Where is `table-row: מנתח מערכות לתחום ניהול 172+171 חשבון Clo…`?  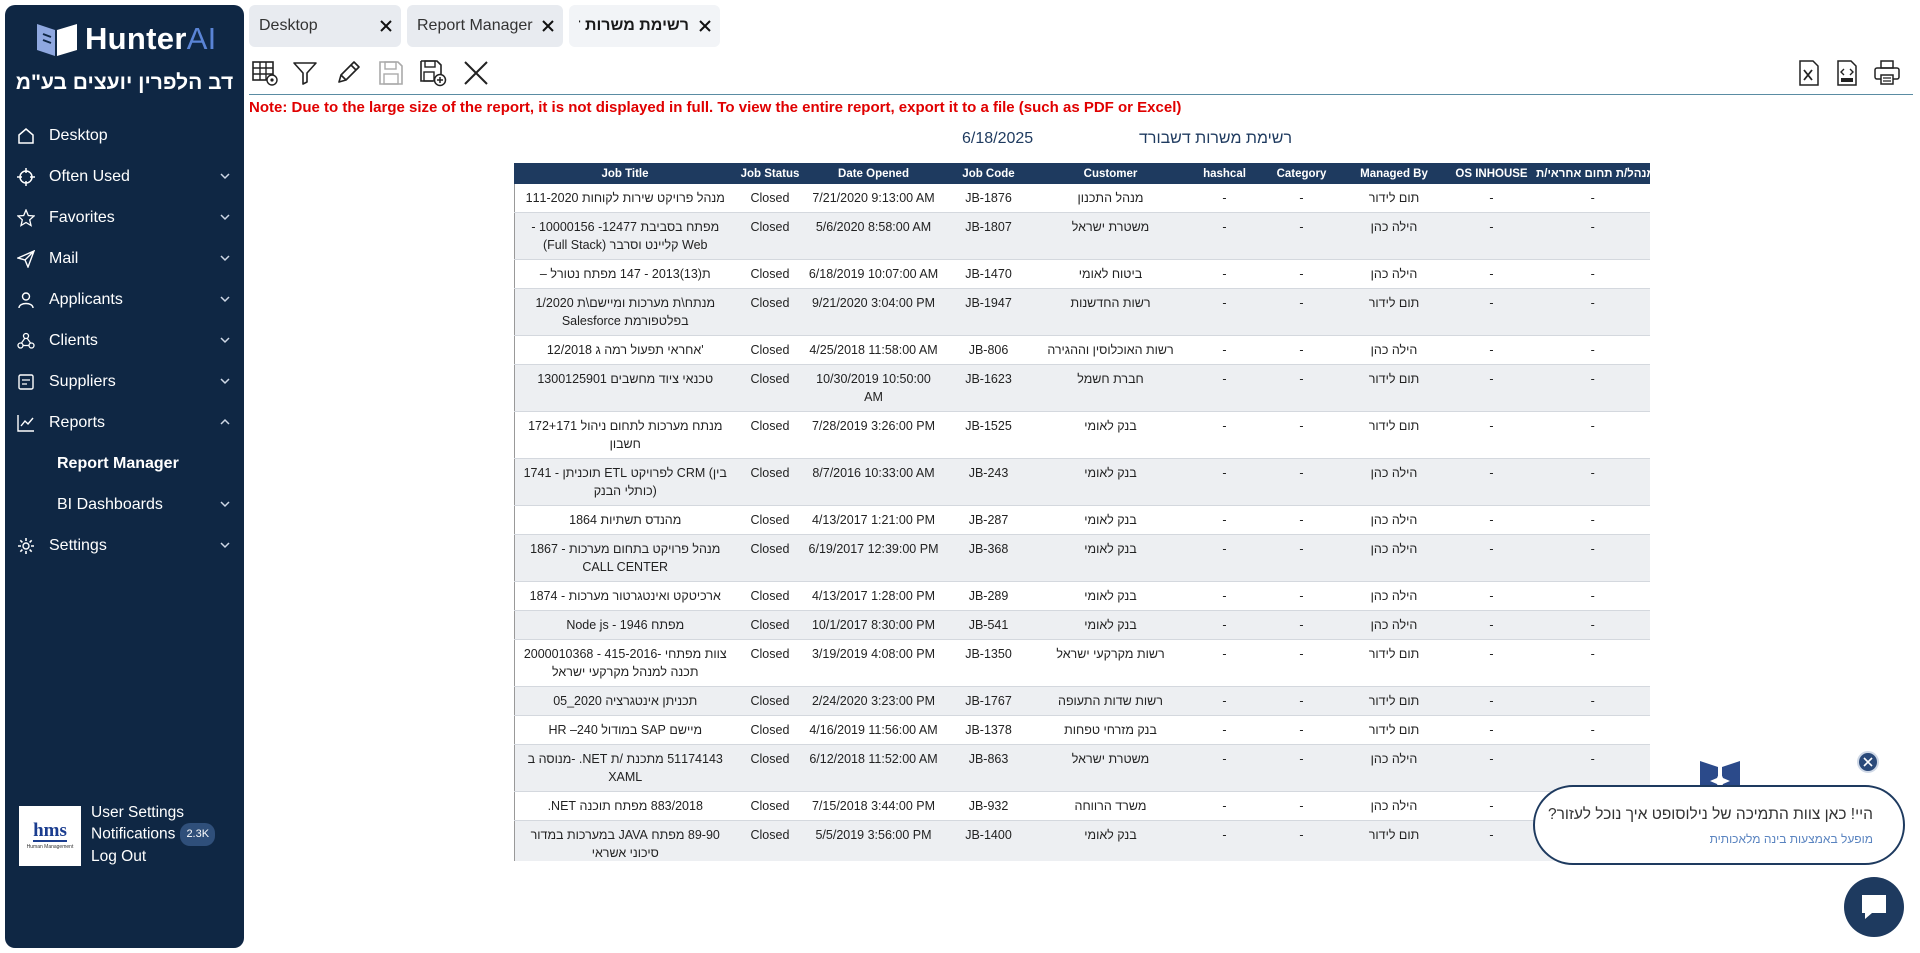
table-row: מנתח מערכות לתחום ניהול 172+171 חשבון Clo… is located at coordinates (1082, 435).